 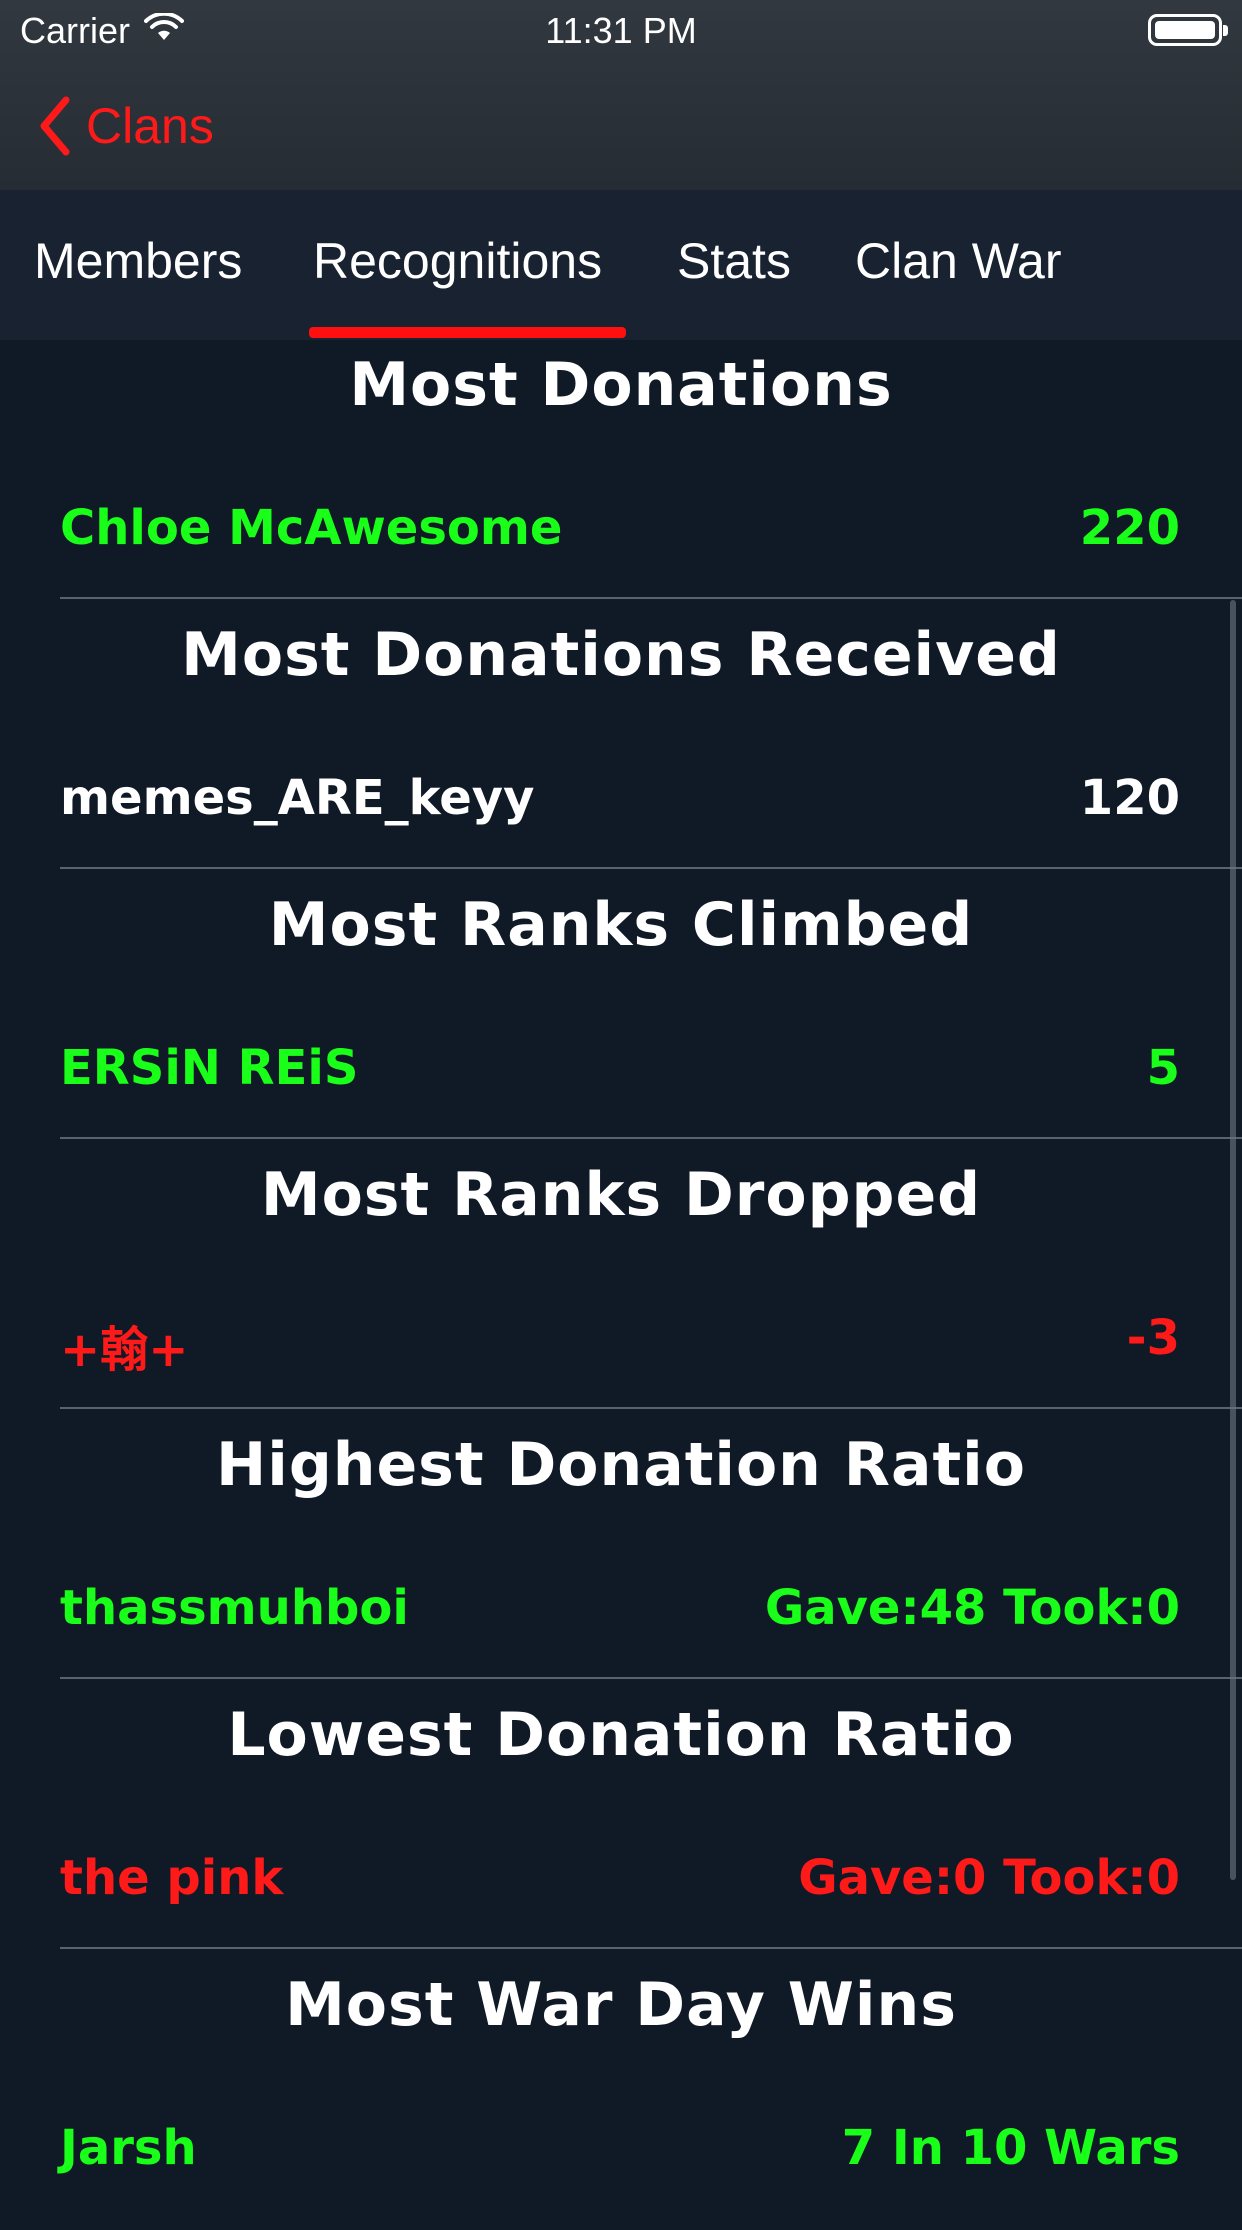 I want to click on recognition-value: 5, so click(x=1163, y=1068).